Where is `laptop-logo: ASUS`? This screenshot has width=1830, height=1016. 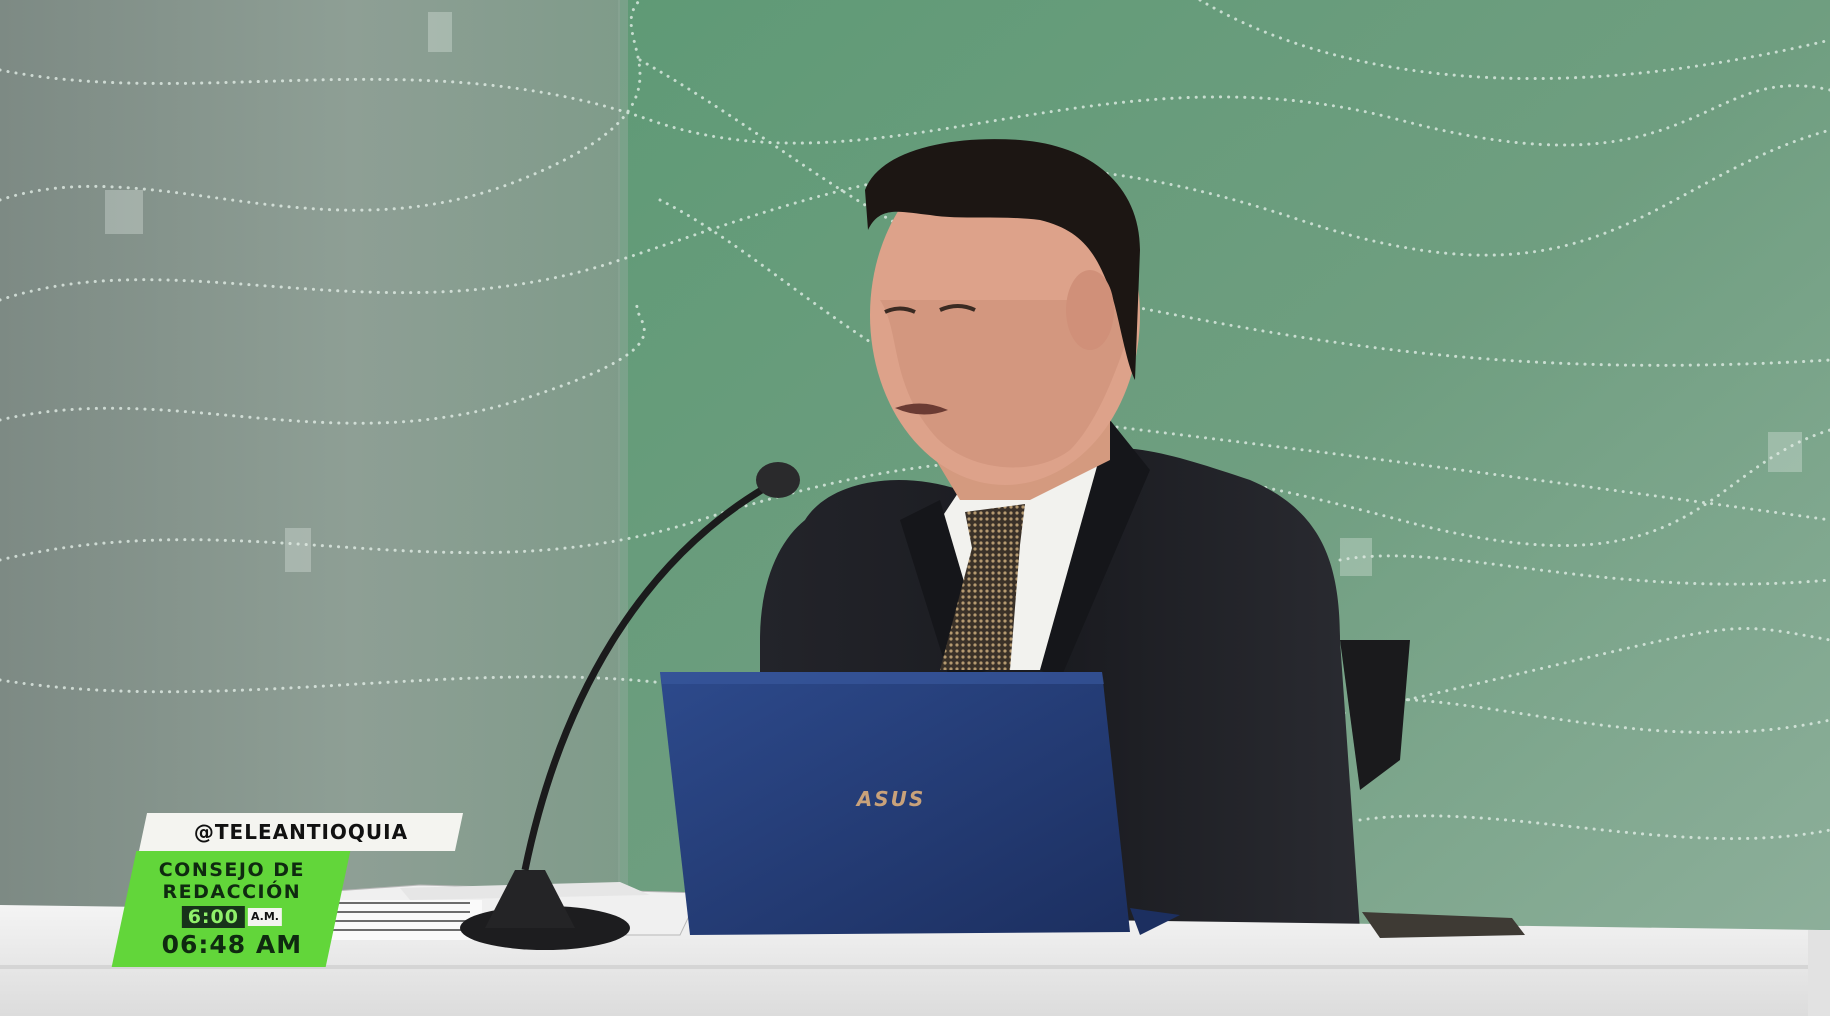
laptop-logo: ASUS is located at coordinates (891, 799).